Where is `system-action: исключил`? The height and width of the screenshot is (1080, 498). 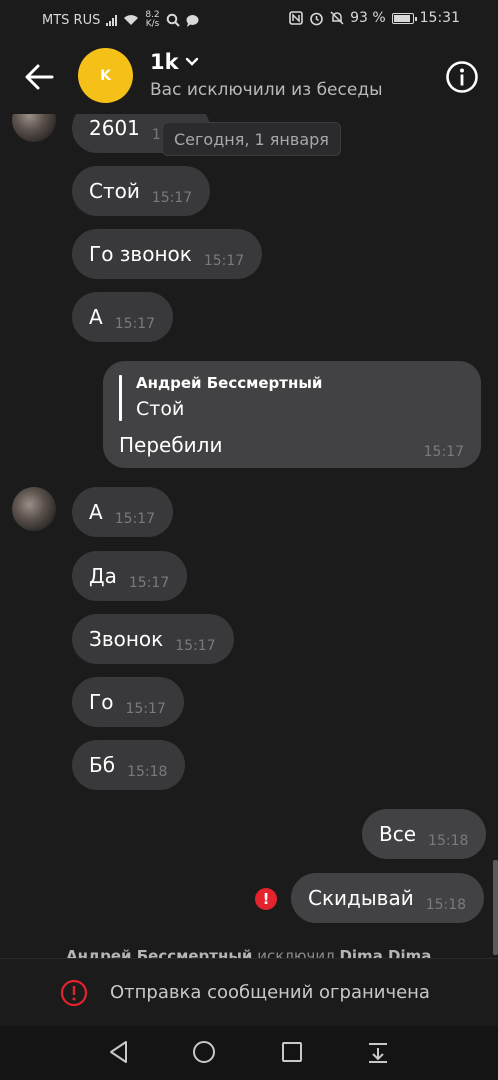
system-action: исключил is located at coordinates (296, 952).